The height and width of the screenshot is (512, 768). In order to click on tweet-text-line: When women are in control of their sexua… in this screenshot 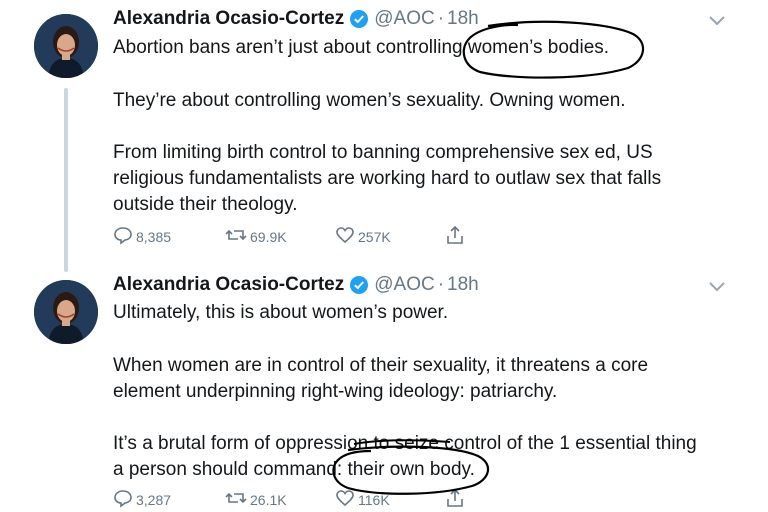, I will do `click(381, 365)`.